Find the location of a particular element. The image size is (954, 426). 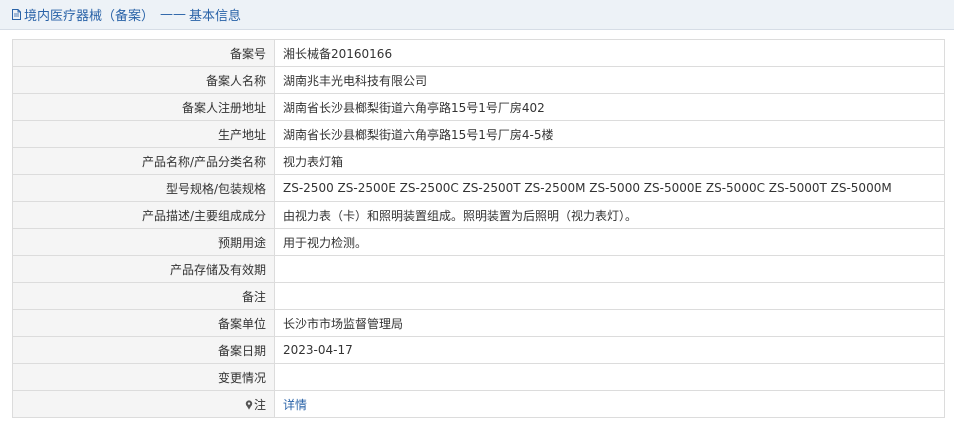

info-row: 备注 is located at coordinates (478, 296).